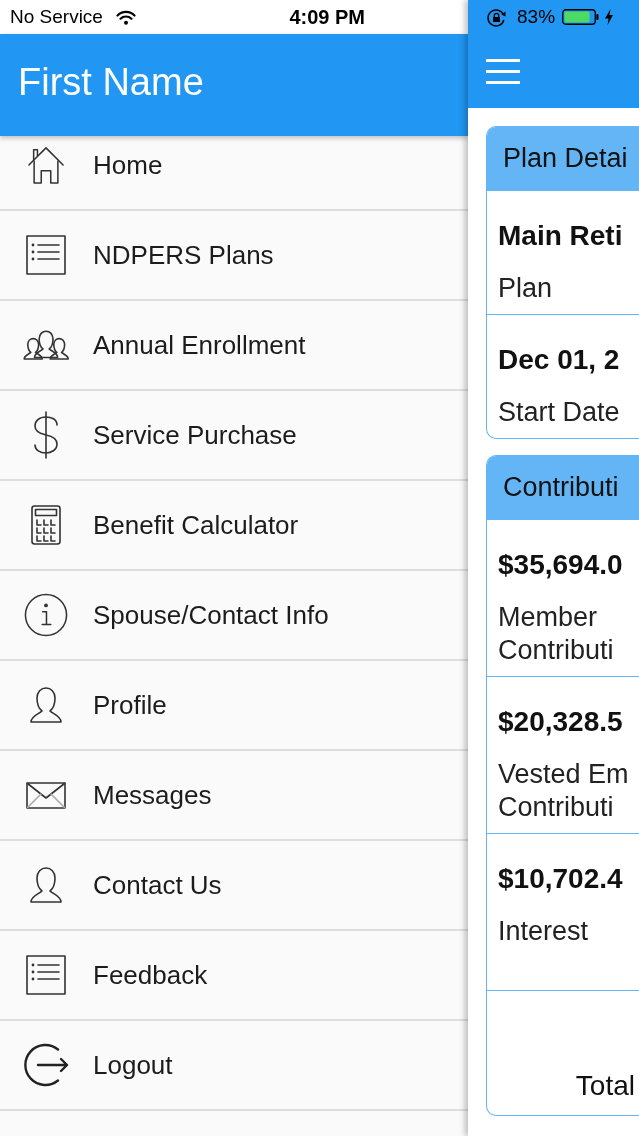 Image resolution: width=639 pixels, height=1136 pixels. I want to click on rotation-lock-icon, so click(496, 17).